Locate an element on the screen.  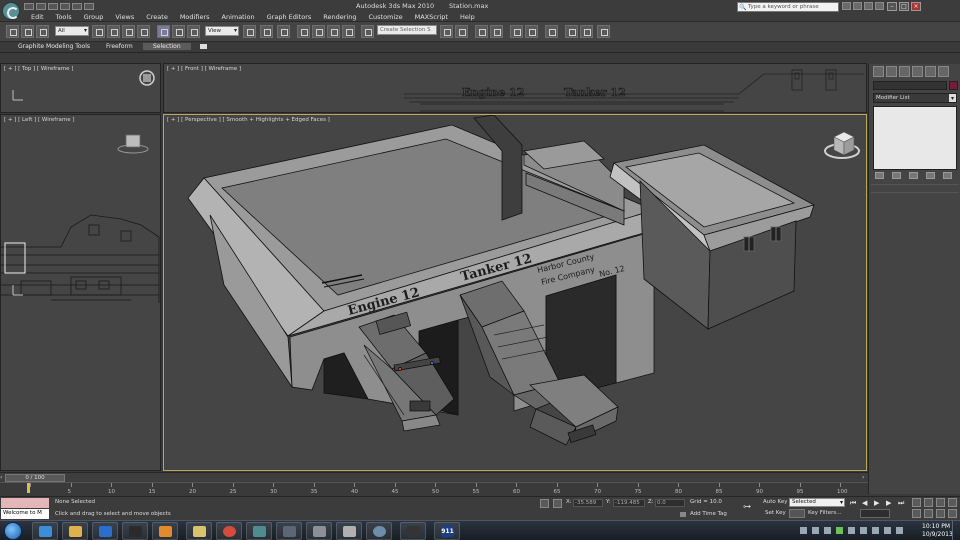
clock-date: 10/9/2013 is located at coordinates (937, 534).